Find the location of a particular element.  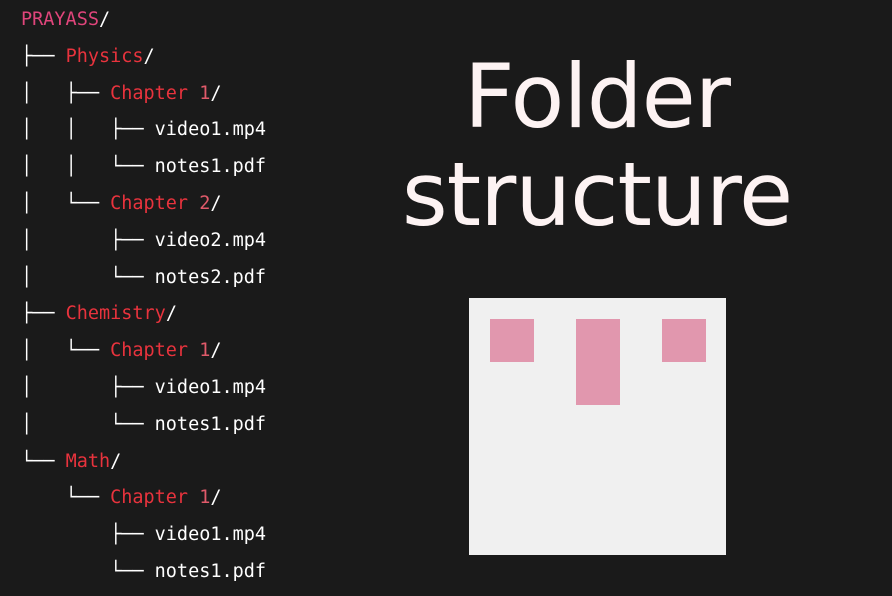

title-line-1: Folder is located at coordinates (597, 96).